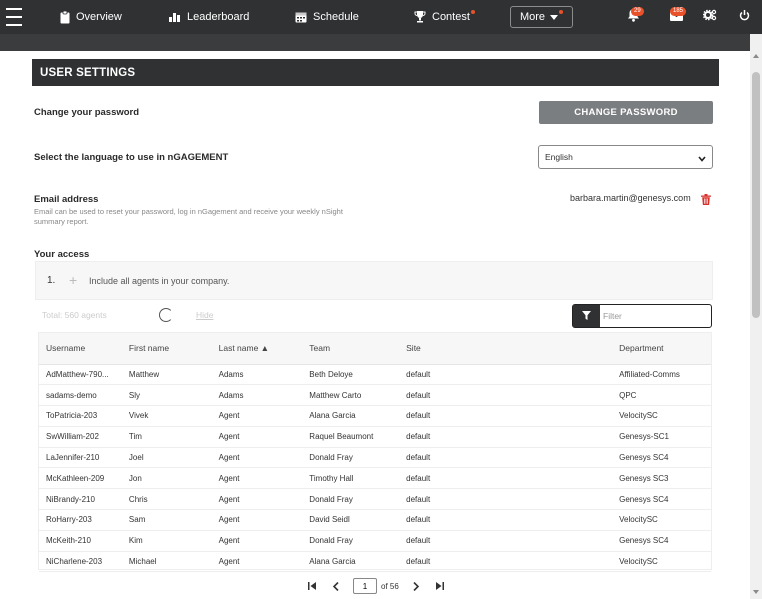 The width and height of the screenshot is (762, 599). What do you see at coordinates (137, 520) in the screenshot?
I see `cell-first-name: Sam` at bounding box center [137, 520].